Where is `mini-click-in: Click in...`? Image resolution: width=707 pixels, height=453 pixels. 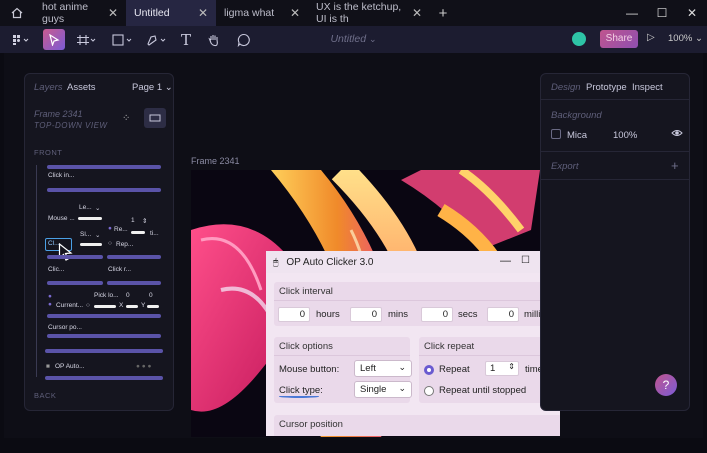 mini-click-in: Click in... is located at coordinates (61, 175).